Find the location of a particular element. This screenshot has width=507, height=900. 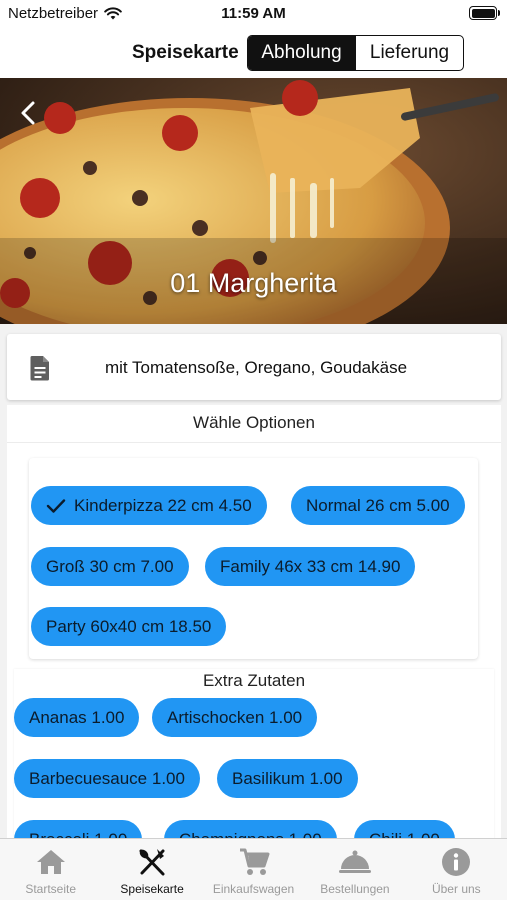

extra-chip-label: Artischocken 1.00 is located at coordinates (235, 717).